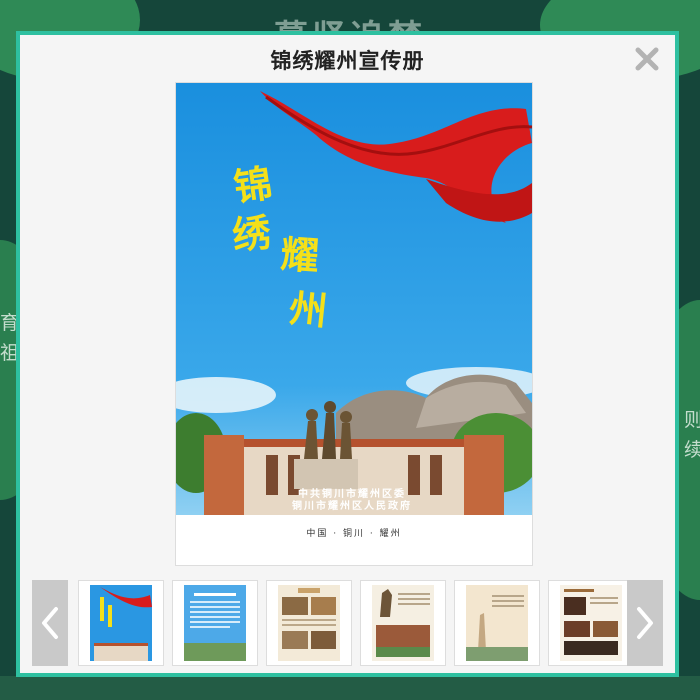 This screenshot has height=700, width=700. I want to click on cover-char-2: 绣, so click(251, 233).